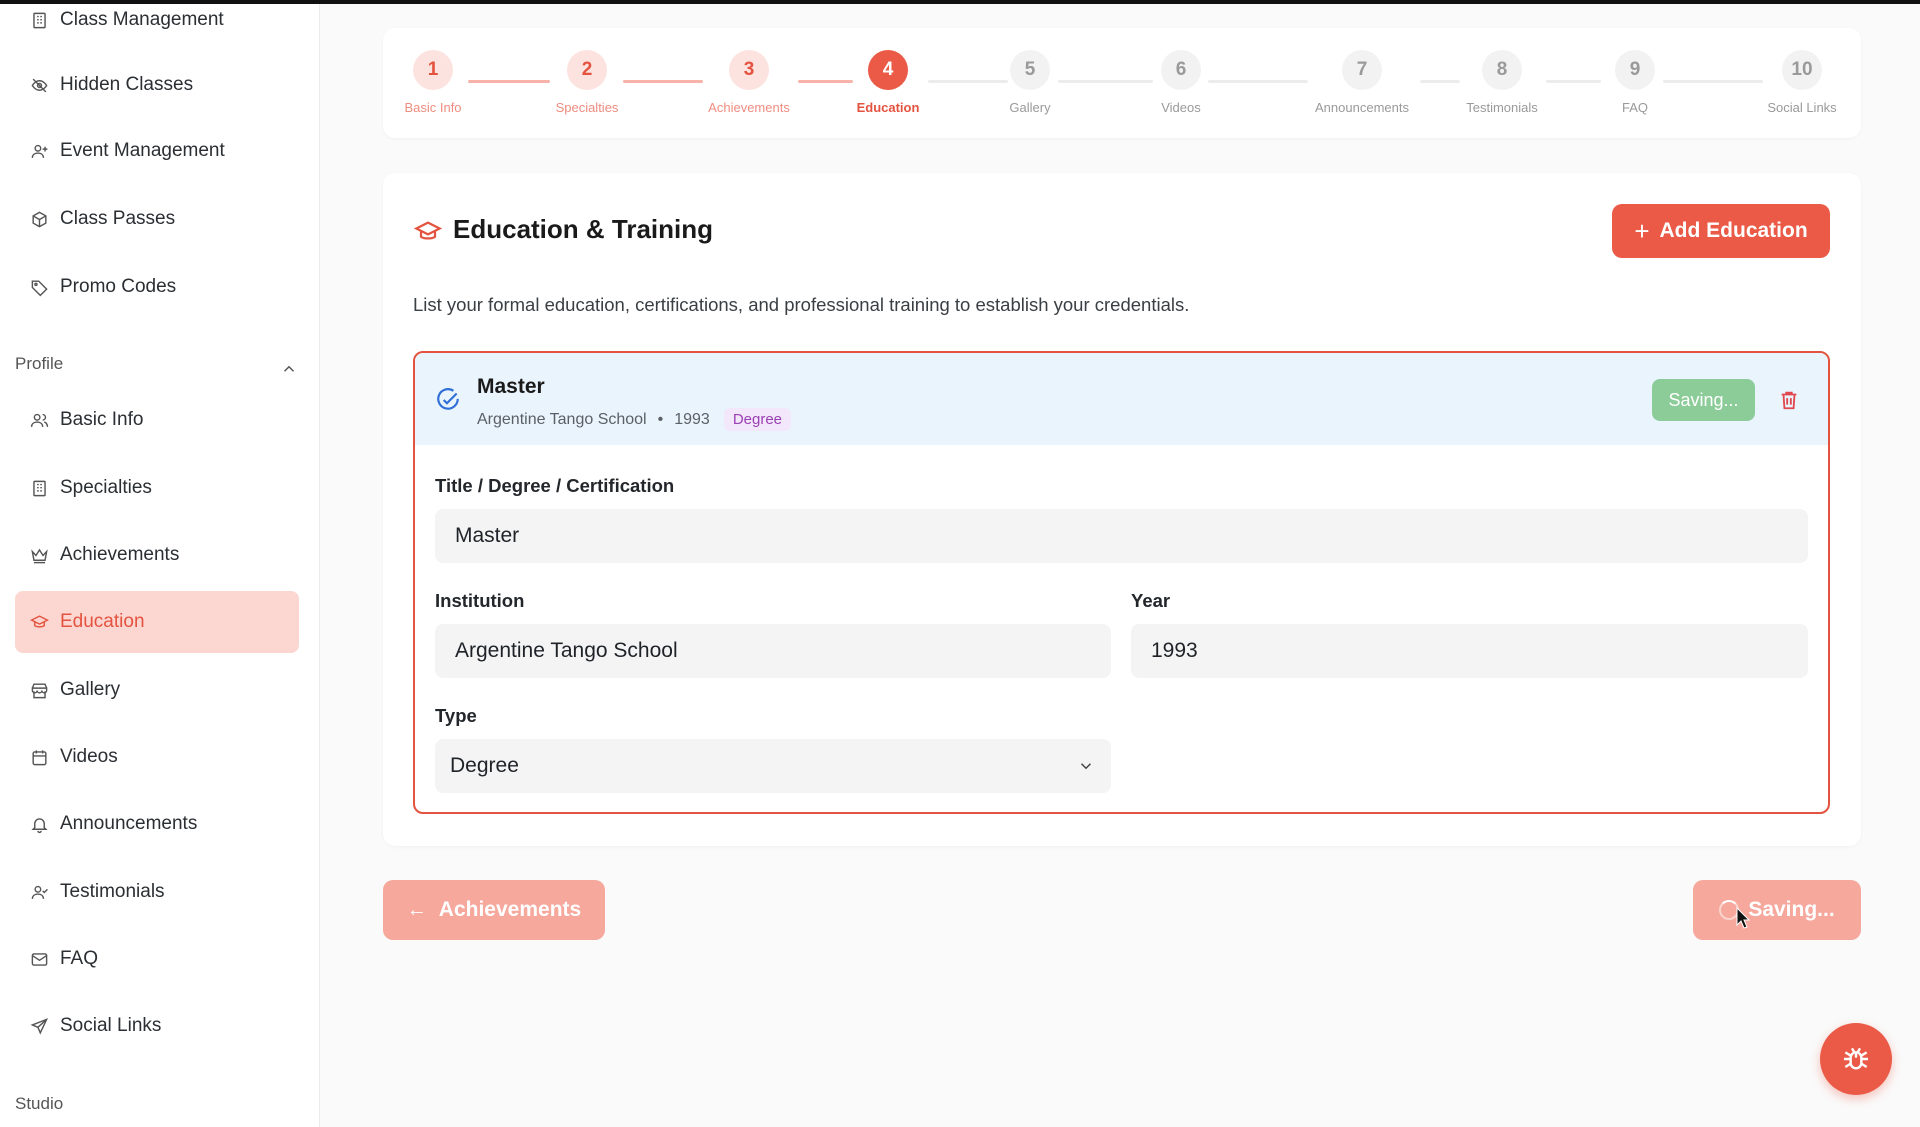 The height and width of the screenshot is (1127, 1920). What do you see at coordinates (157, 25) in the screenshot?
I see `sidebar-item-class-management: Class Management` at bounding box center [157, 25].